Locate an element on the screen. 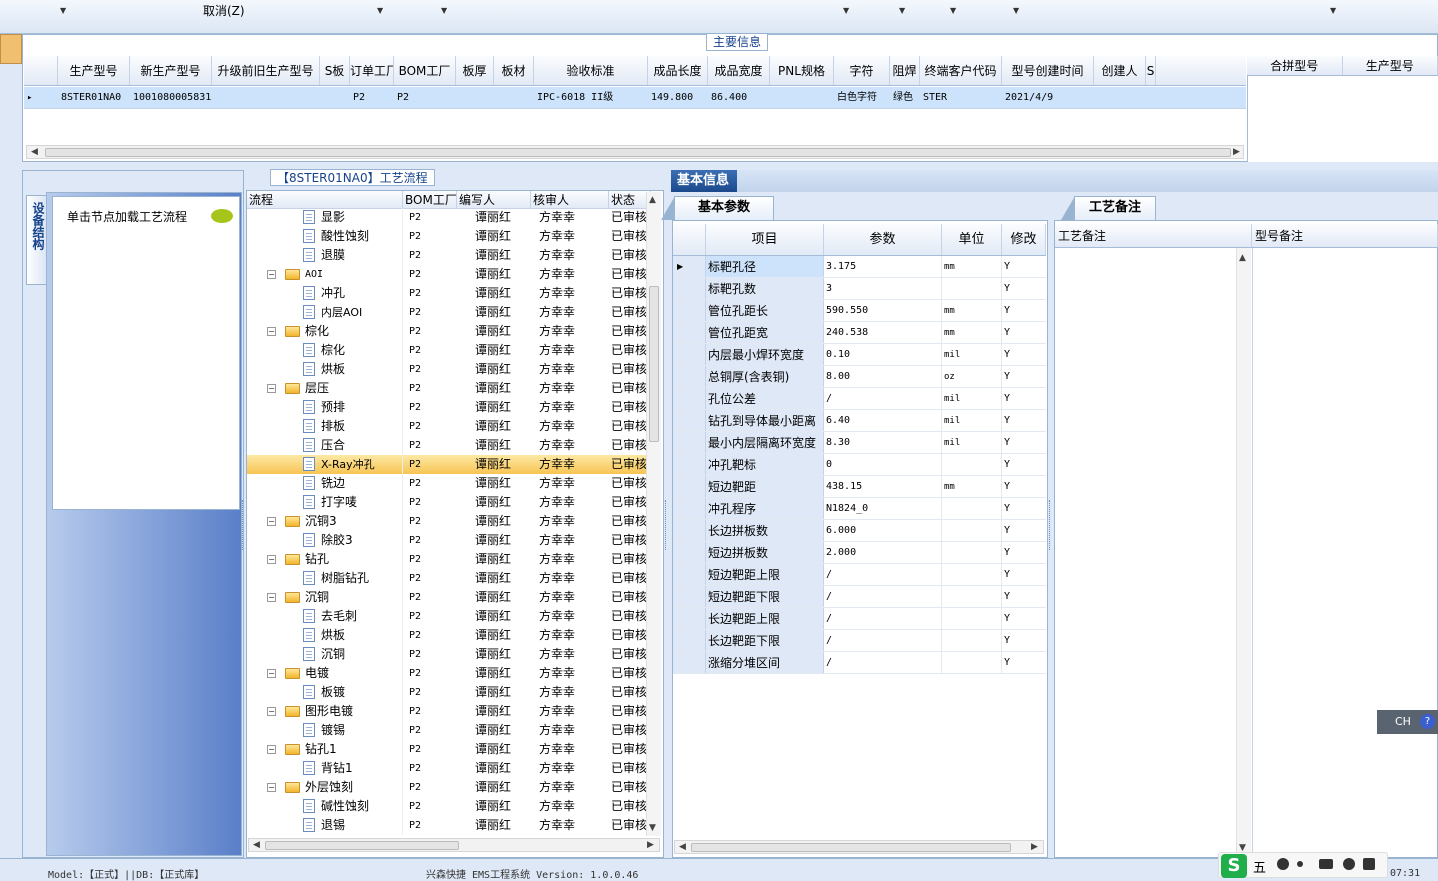 Image resolution: width=1438 pixels, height=881 pixels. column-header: BOM工厂 is located at coordinates (430, 199).